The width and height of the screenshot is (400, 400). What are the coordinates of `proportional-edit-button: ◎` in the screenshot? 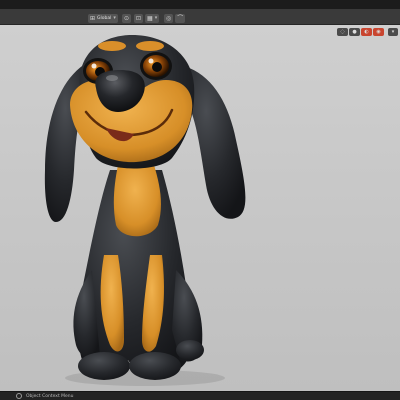 It's located at (169, 18).